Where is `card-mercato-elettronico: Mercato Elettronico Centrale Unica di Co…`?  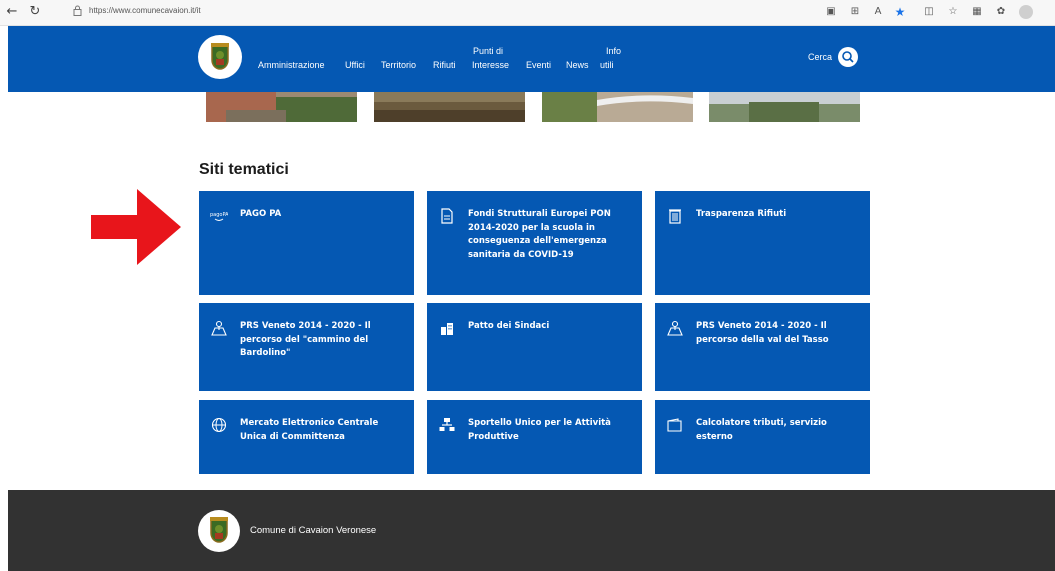
card-mercato-elettronico: Mercato Elettronico Centrale Unica di Co… is located at coordinates (306, 437).